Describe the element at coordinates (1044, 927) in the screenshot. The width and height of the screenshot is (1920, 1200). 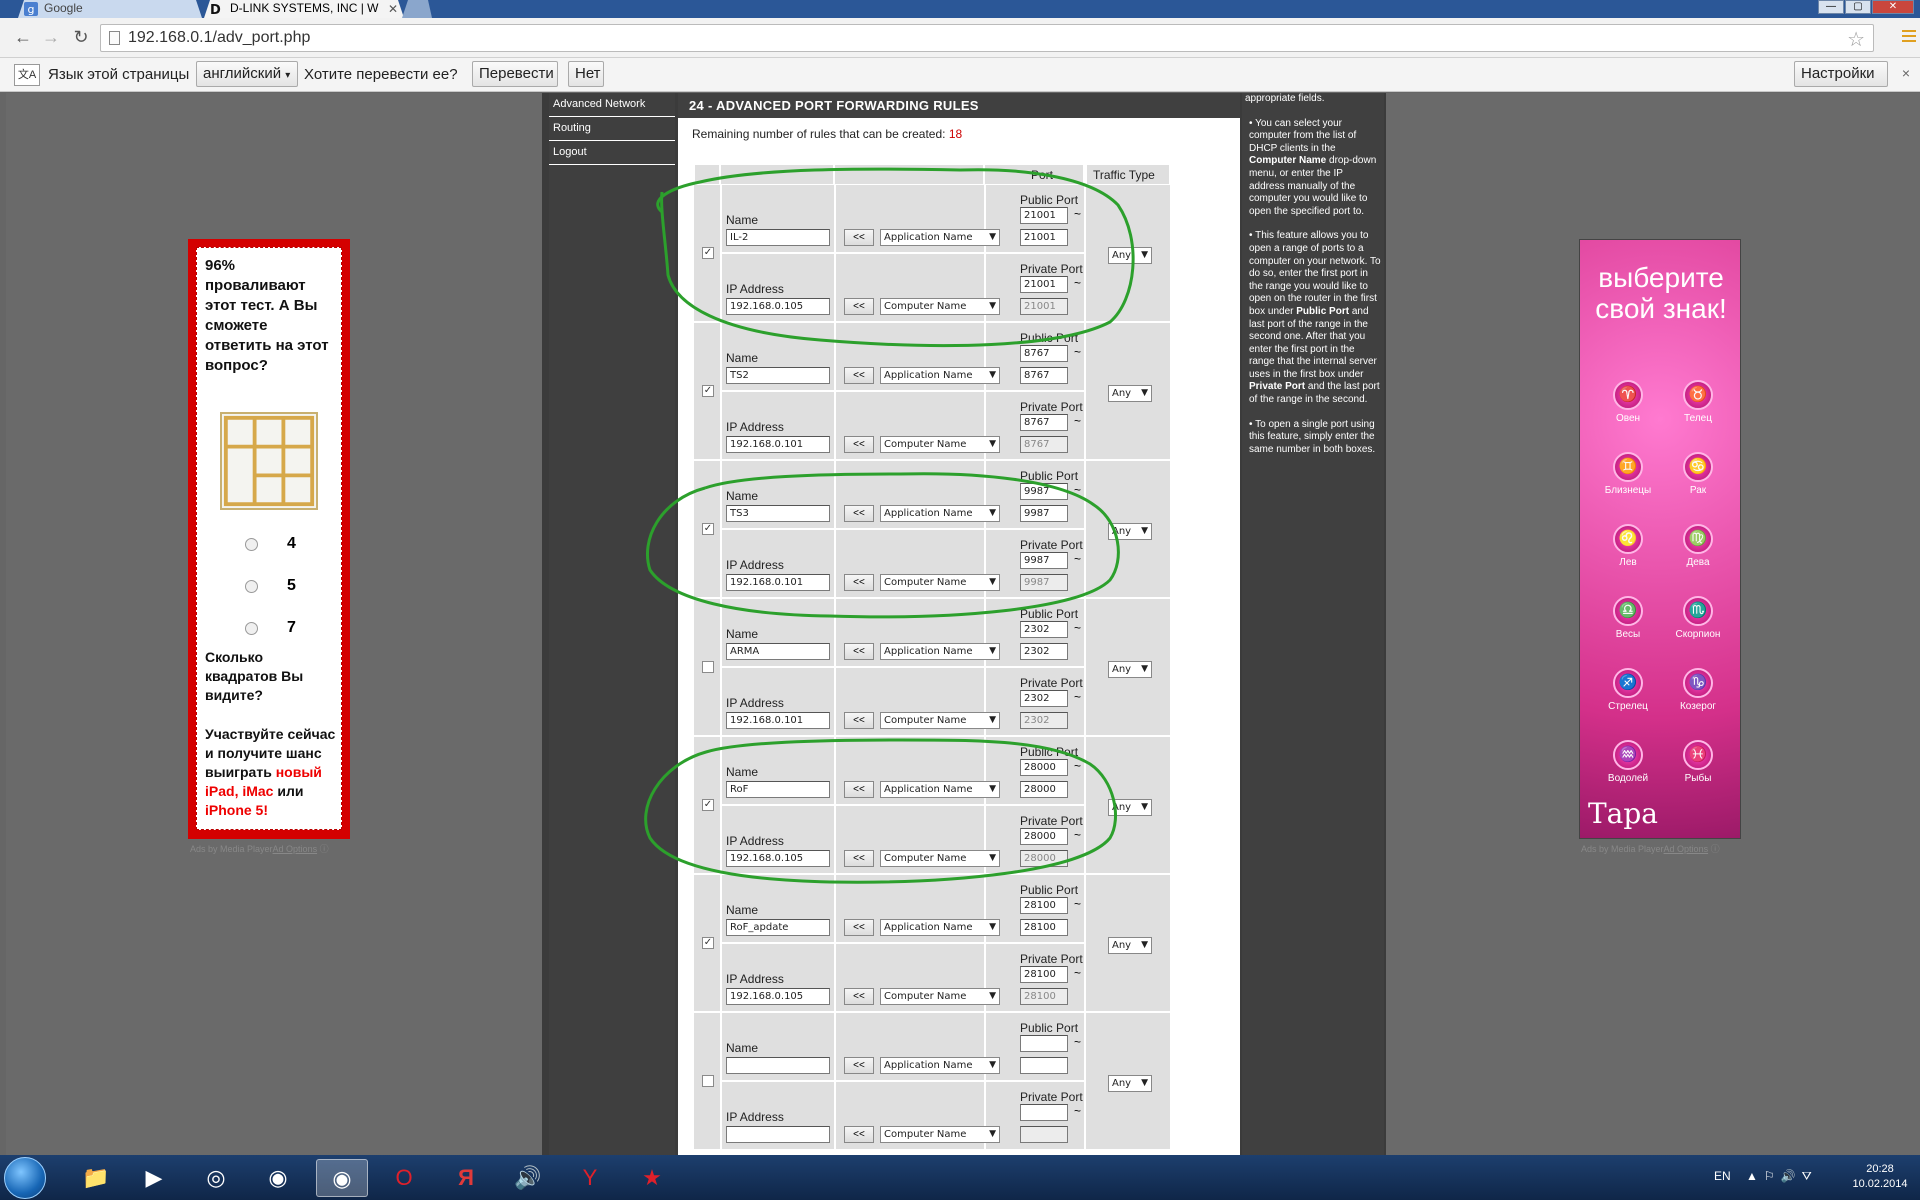
I see `public-port-end-input: 28100` at that location.